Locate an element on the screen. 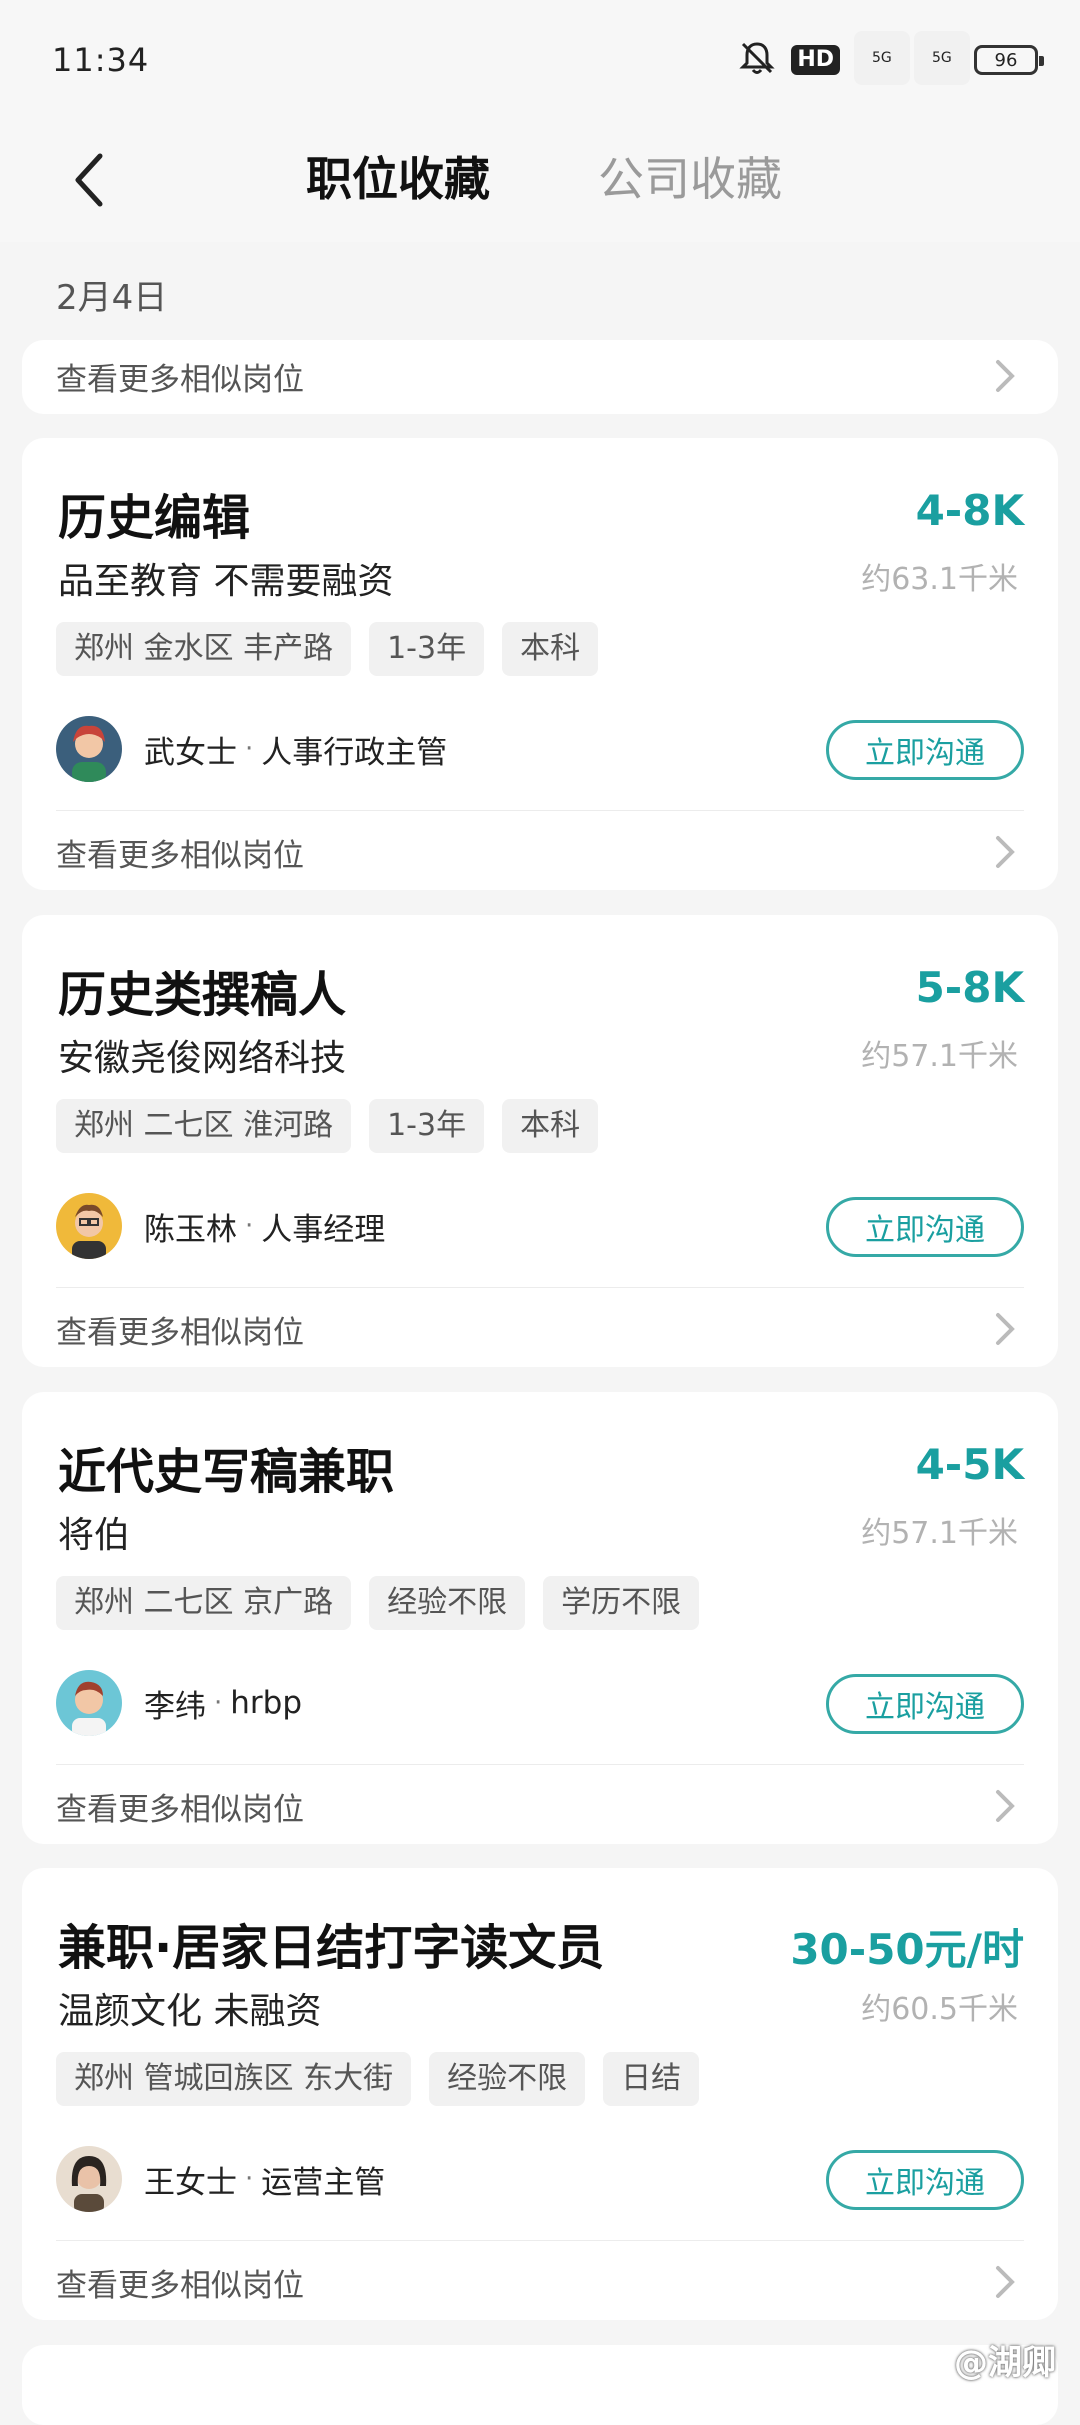 Image resolution: width=1080 pixels, height=2425 pixels. distance: 约60.5千米 is located at coordinates (939, 2006).